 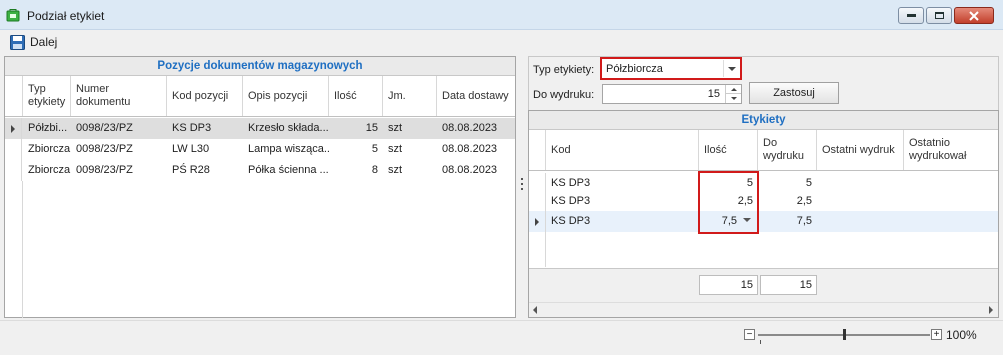 What do you see at coordinates (501, 42) in the screenshot?
I see `toolbar` at bounding box center [501, 42].